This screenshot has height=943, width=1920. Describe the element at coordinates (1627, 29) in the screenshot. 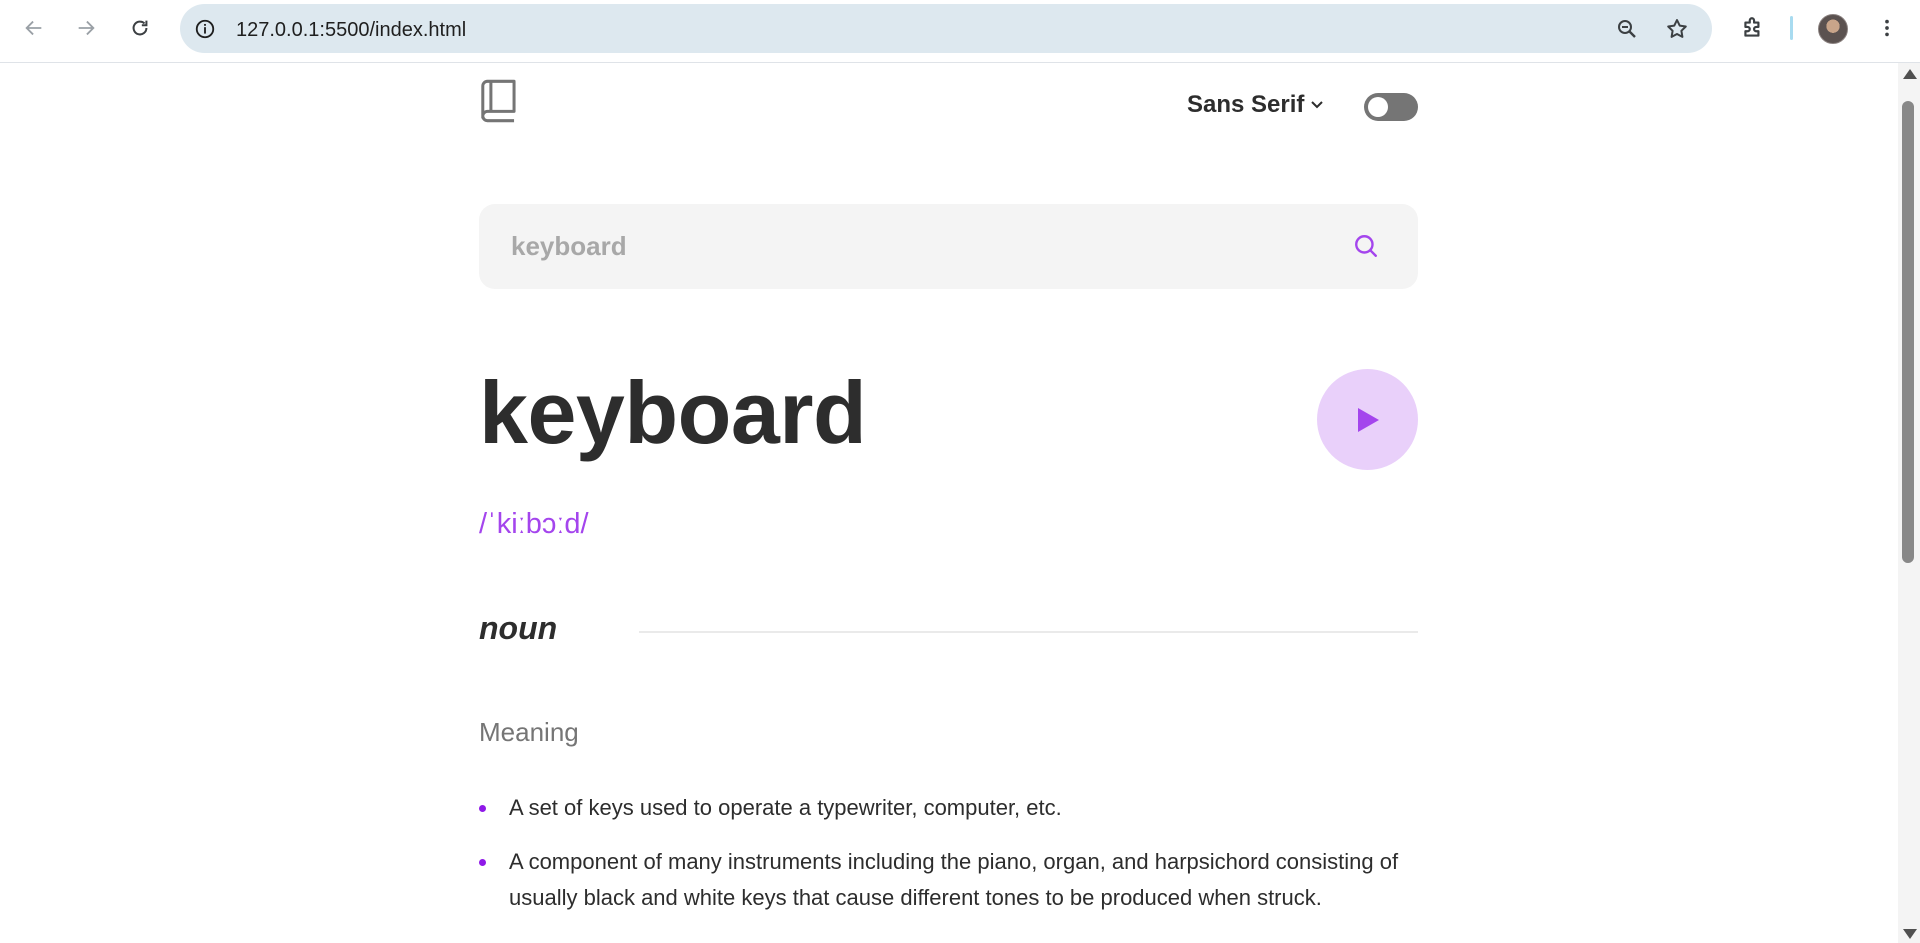

I see `zoom-icon` at that location.